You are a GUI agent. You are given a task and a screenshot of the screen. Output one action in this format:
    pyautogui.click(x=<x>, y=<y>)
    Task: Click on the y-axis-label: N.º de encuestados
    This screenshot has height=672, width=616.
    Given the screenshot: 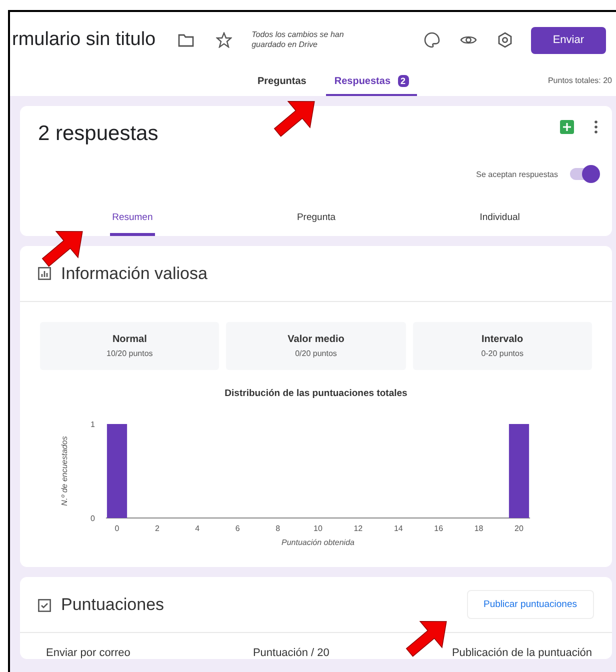 What is the action you would take?
    pyautogui.click(x=64, y=471)
    